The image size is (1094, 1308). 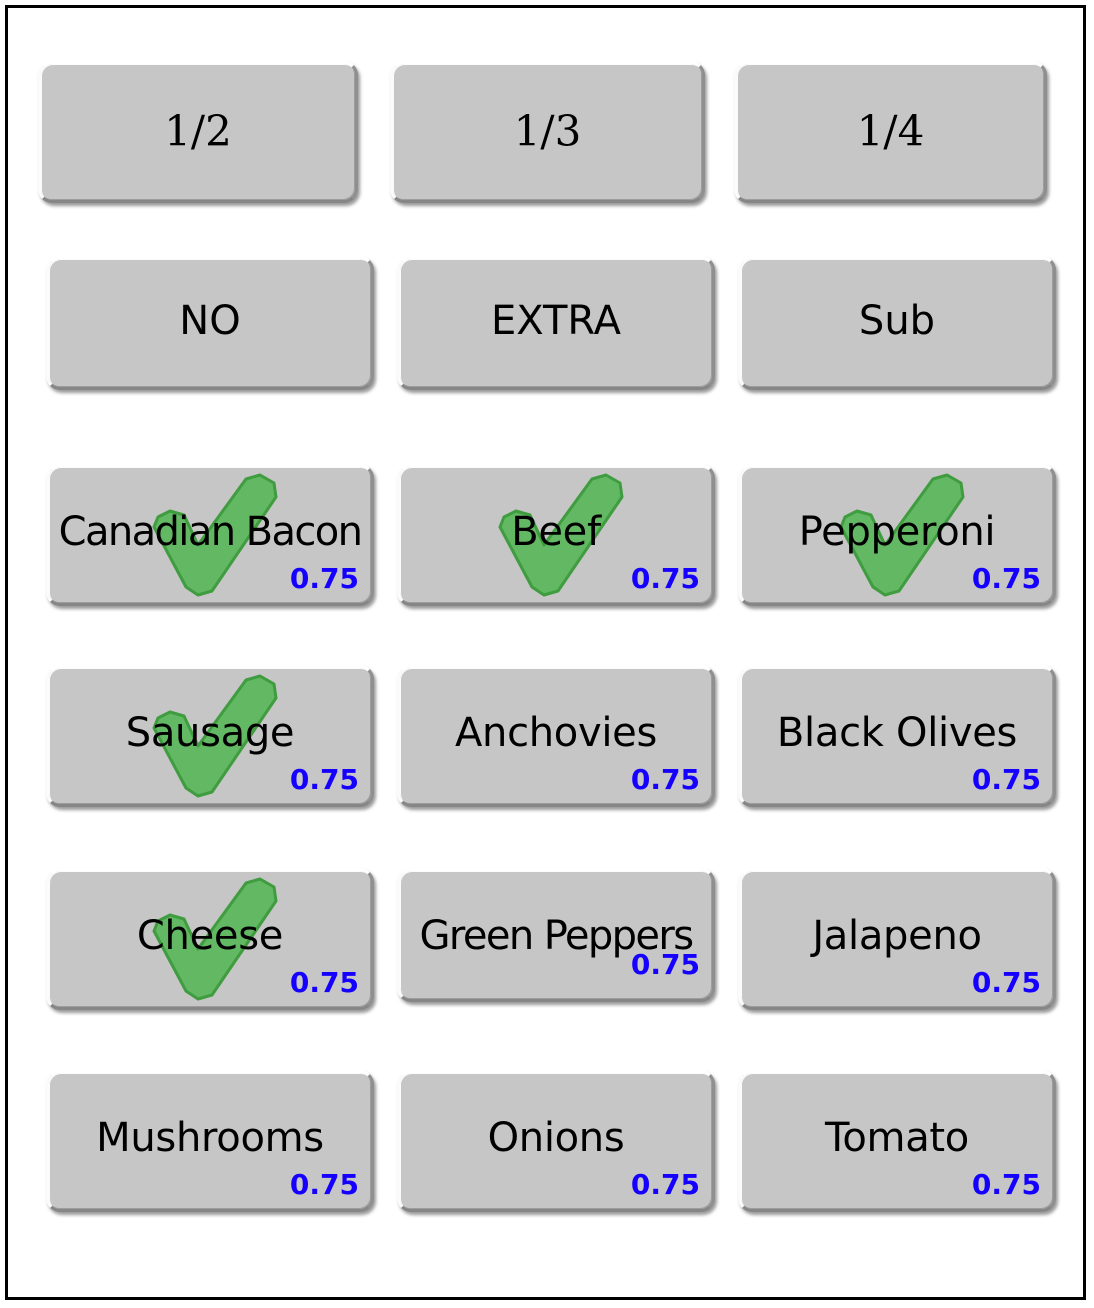 I want to click on extra-button: EXTRA, so click(x=556, y=323).